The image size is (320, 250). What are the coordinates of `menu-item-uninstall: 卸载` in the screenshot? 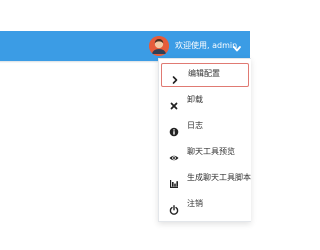 It's located at (205, 101).